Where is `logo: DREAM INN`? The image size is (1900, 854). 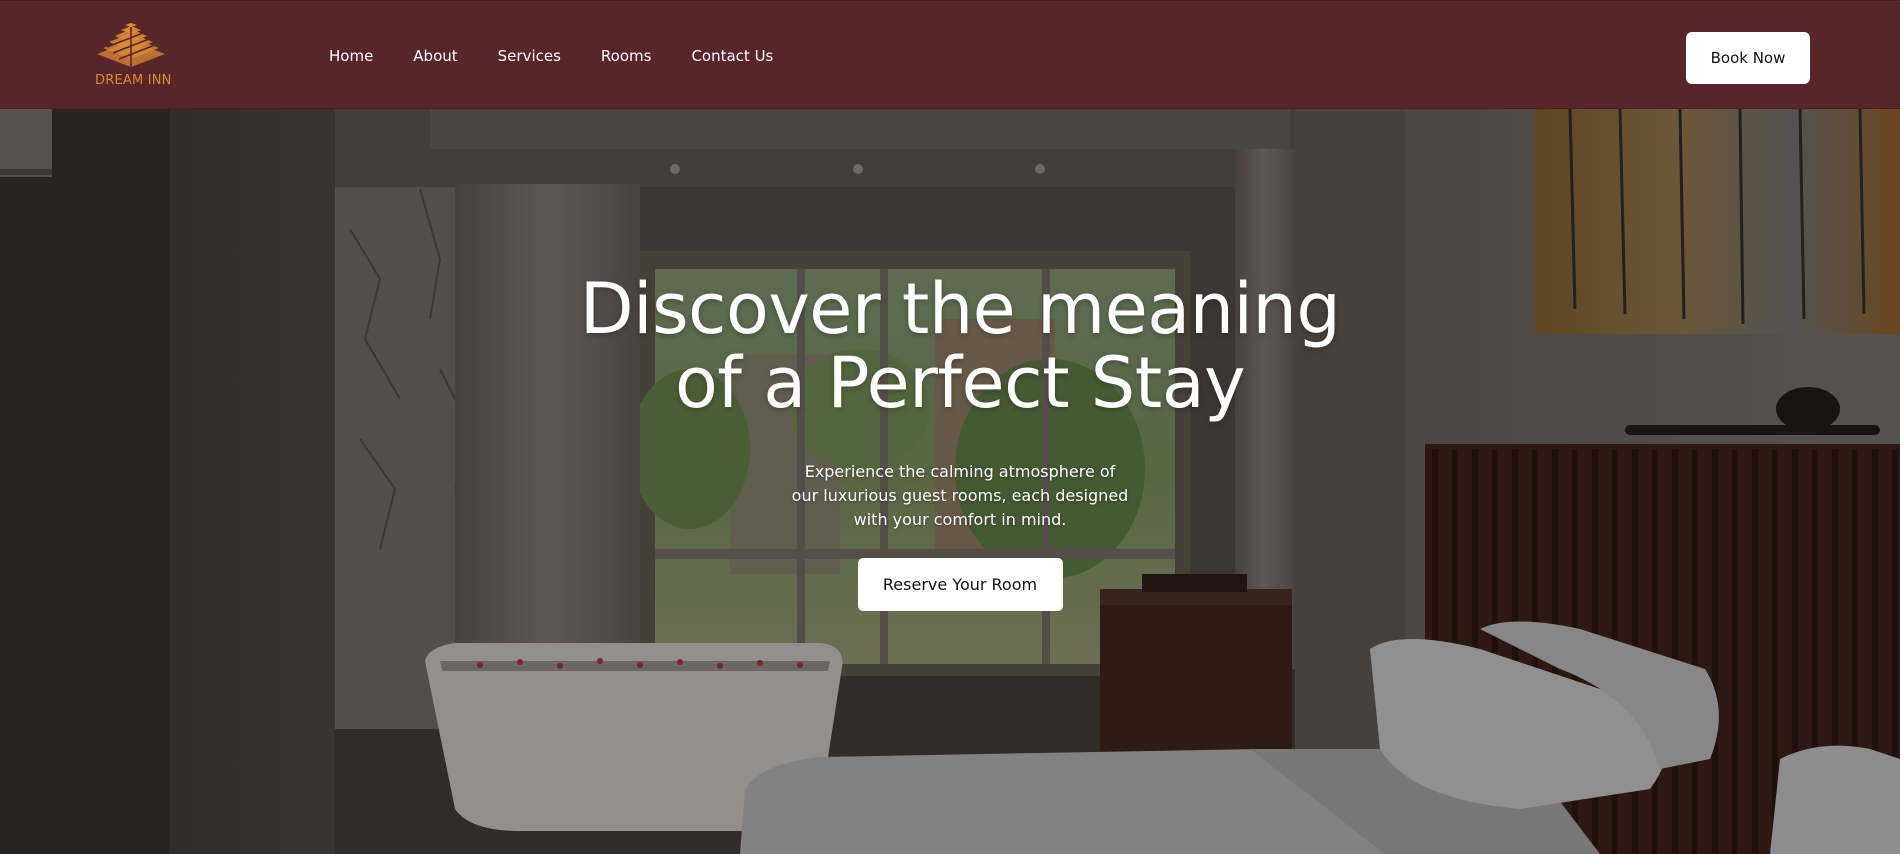 logo: DREAM INN is located at coordinates (135, 56).